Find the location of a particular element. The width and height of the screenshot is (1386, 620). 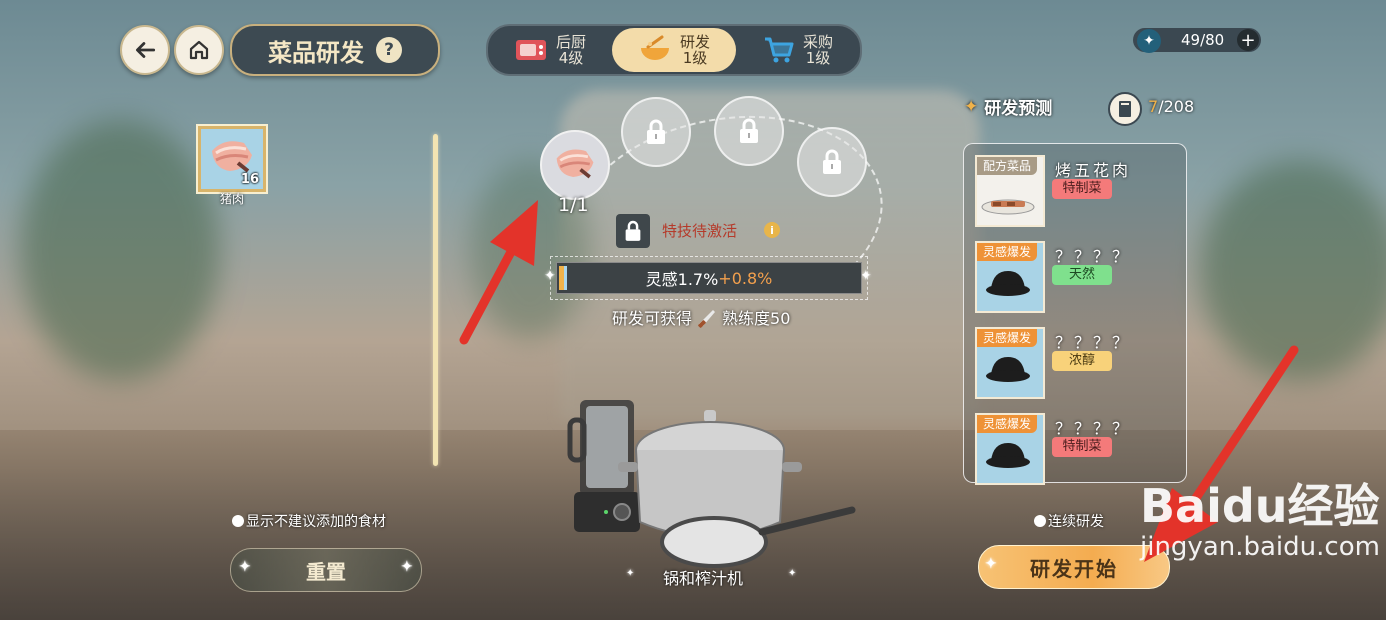

tab-purchase: 采购 1级 is located at coordinates (798, 50).